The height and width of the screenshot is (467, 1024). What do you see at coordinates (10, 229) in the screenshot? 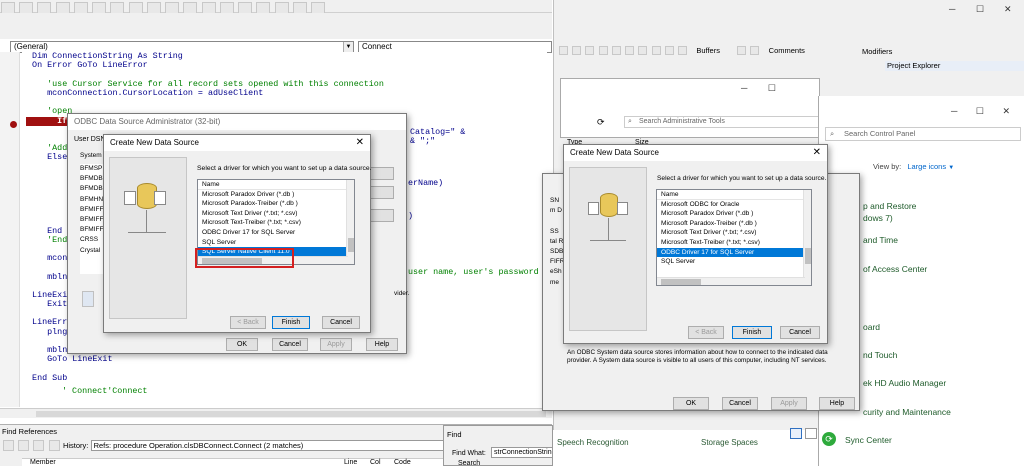
I see `code-gutter` at bounding box center [10, 229].